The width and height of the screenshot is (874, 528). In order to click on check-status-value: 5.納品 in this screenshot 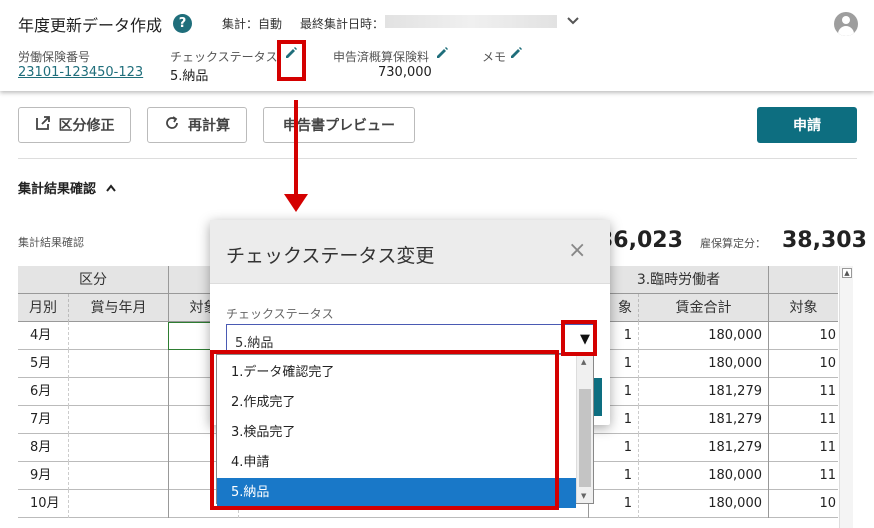, I will do `click(189, 76)`.